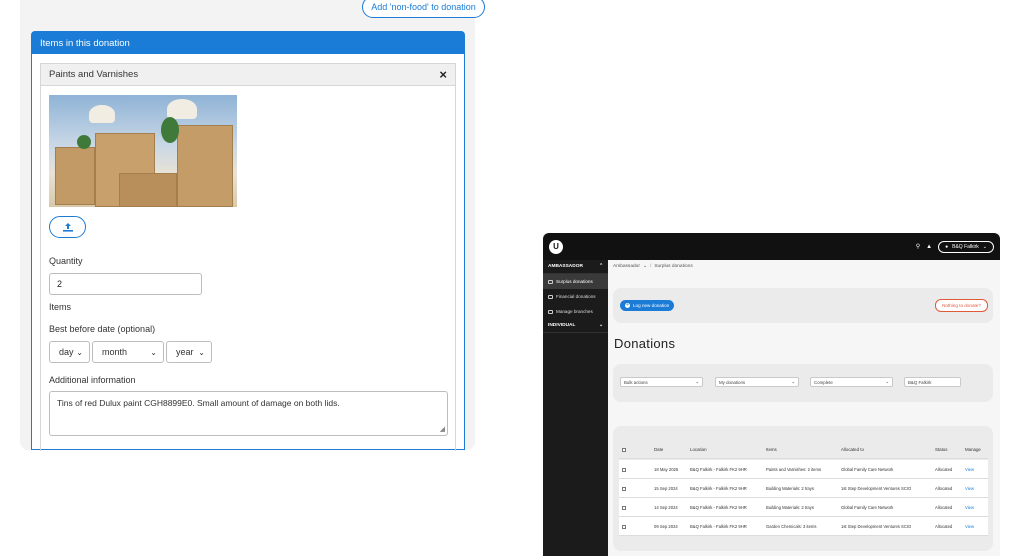 This screenshot has height=556, width=1019. Describe the element at coordinates (442, 429) in the screenshot. I see `resize-handle-icon: ◢` at that location.